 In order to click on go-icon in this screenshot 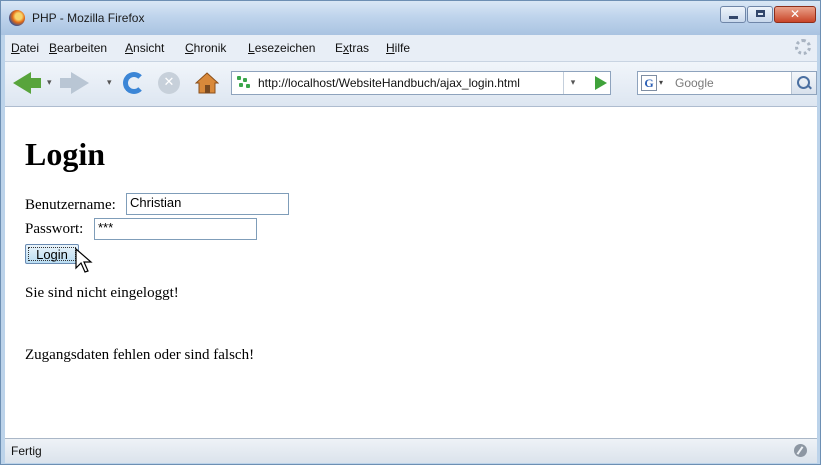, I will do `click(601, 83)`.